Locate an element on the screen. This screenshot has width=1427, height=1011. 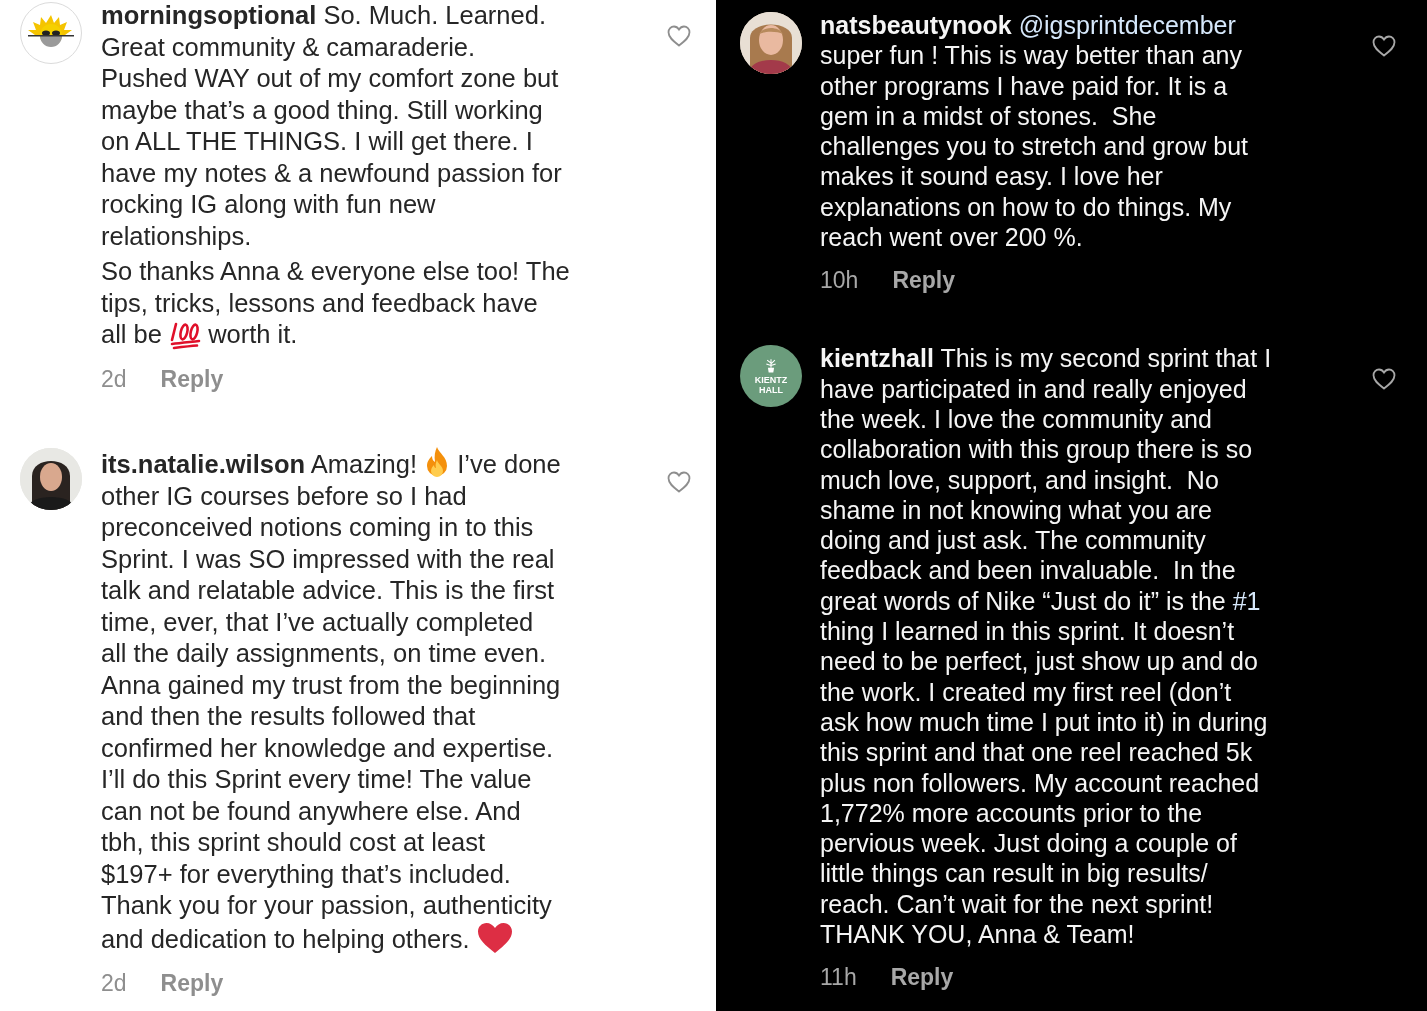
username-link: natsbeautynook is located at coordinates (916, 25).